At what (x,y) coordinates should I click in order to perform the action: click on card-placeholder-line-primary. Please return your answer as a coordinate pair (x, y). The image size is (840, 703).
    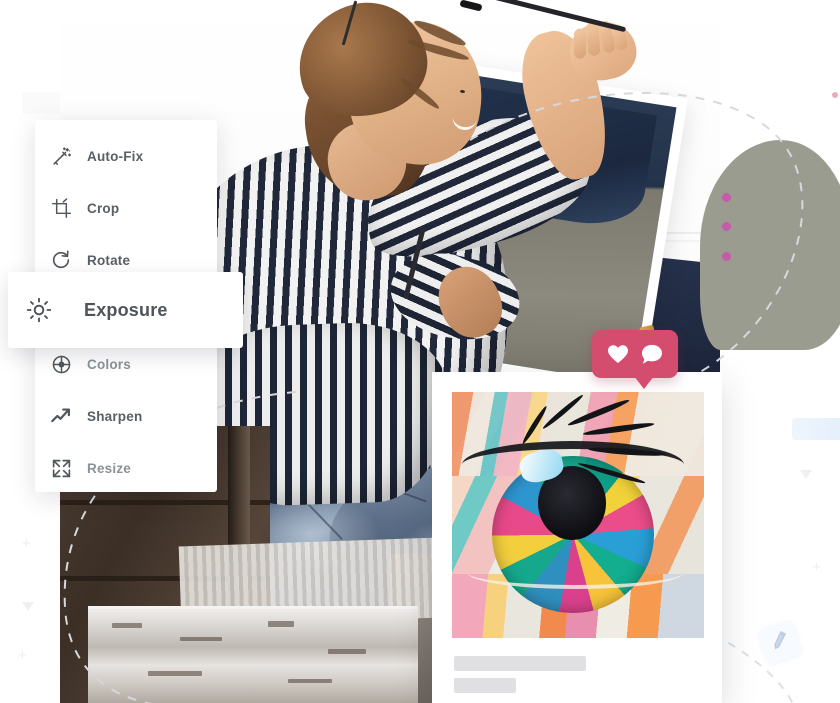
    Looking at the image, I should click on (520, 663).